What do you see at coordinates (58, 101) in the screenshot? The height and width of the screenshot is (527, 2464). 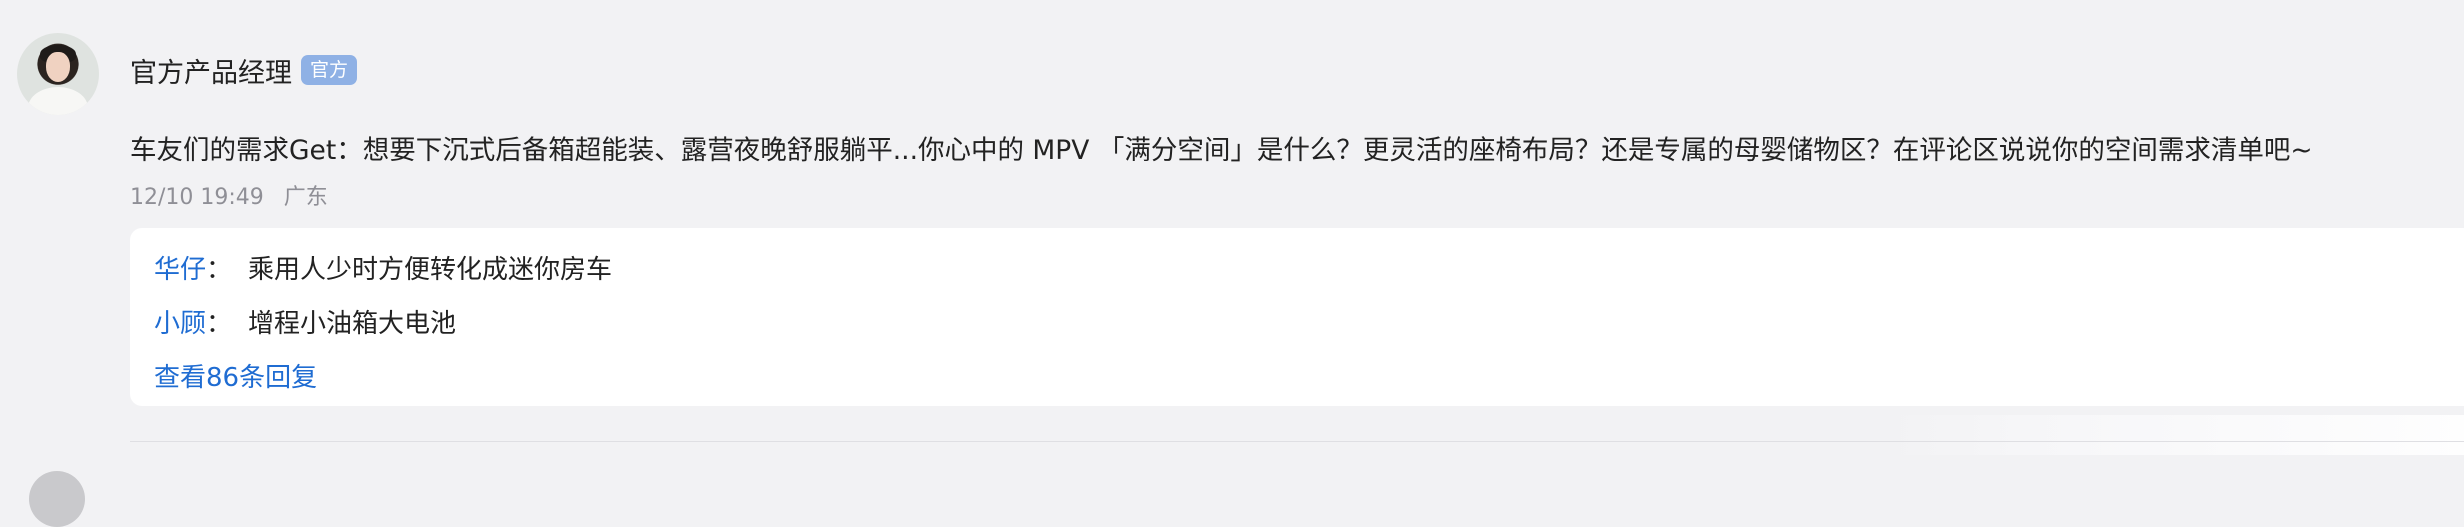 I see `avatar-shirt` at bounding box center [58, 101].